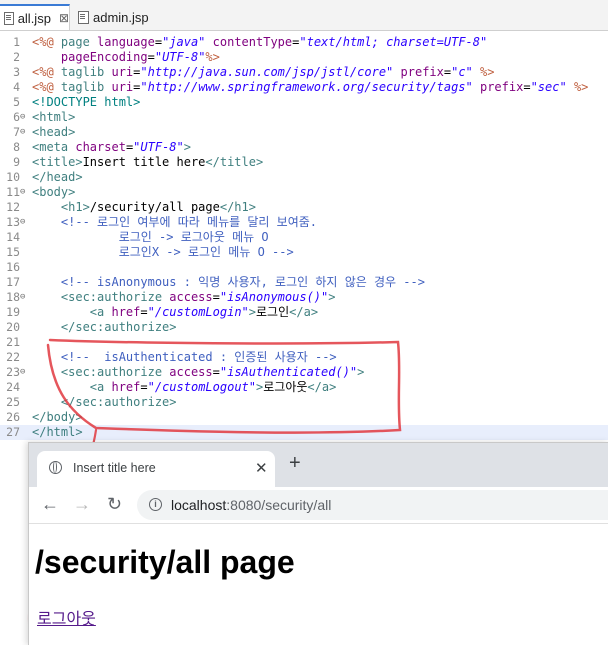 This screenshot has width=608, height=645. I want to click on code-token: </h1>, so click(237, 207).